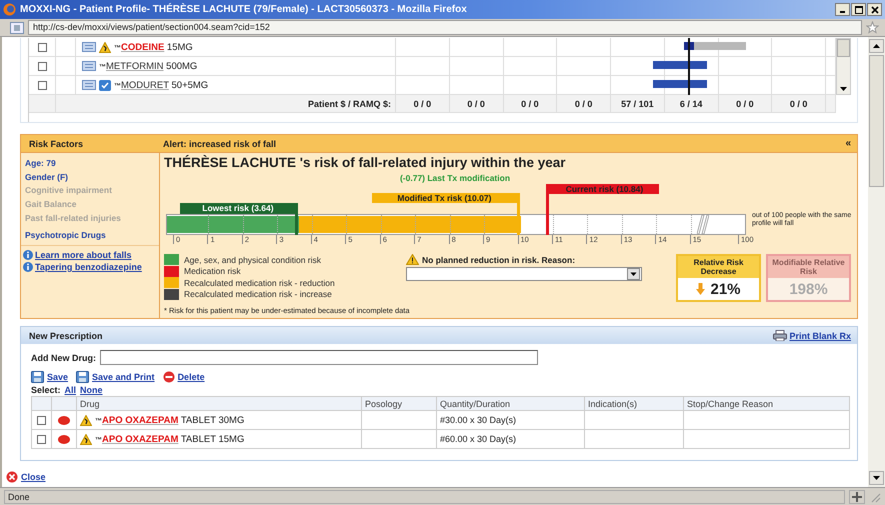 Image resolution: width=885 pixels, height=505 pixels. I want to click on printer-icon, so click(780, 335).